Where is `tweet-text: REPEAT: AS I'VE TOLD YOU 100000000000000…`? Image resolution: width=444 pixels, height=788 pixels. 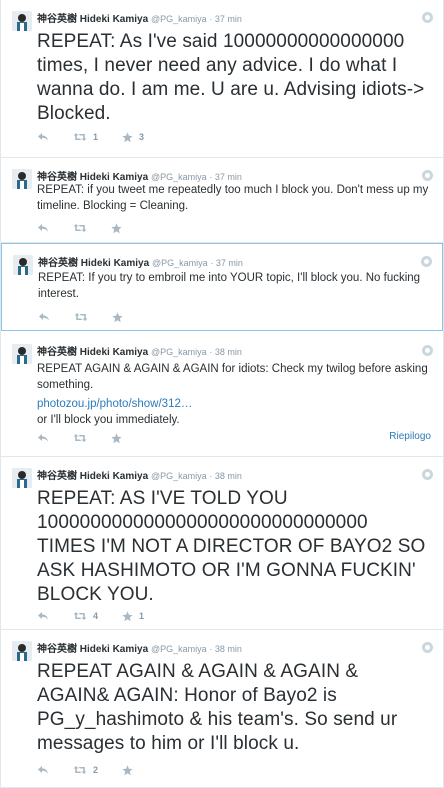 tweet-text: REPEAT: AS I'VE TOLD YOU 100000000000000… is located at coordinates (231, 546).